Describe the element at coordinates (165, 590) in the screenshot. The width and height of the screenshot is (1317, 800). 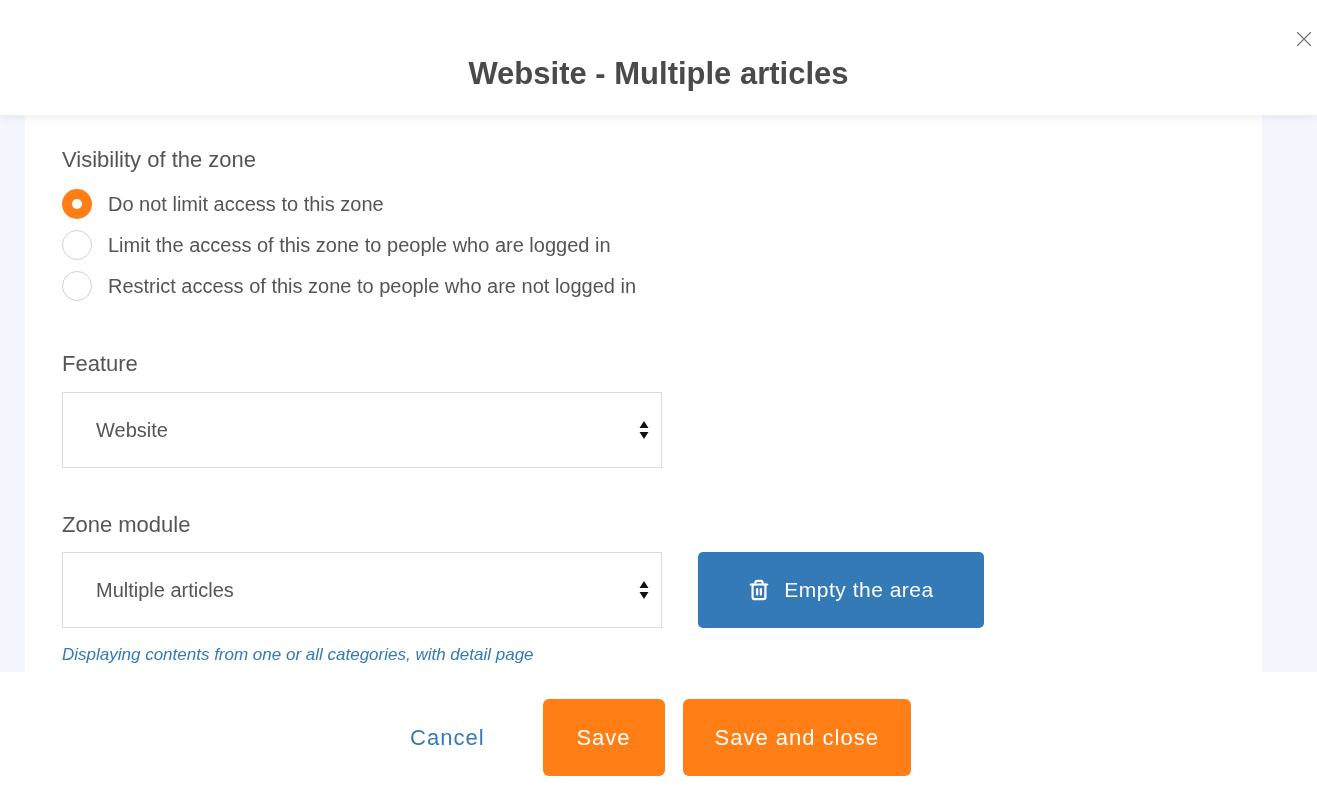
I see `select-value: Multiple articles` at that location.